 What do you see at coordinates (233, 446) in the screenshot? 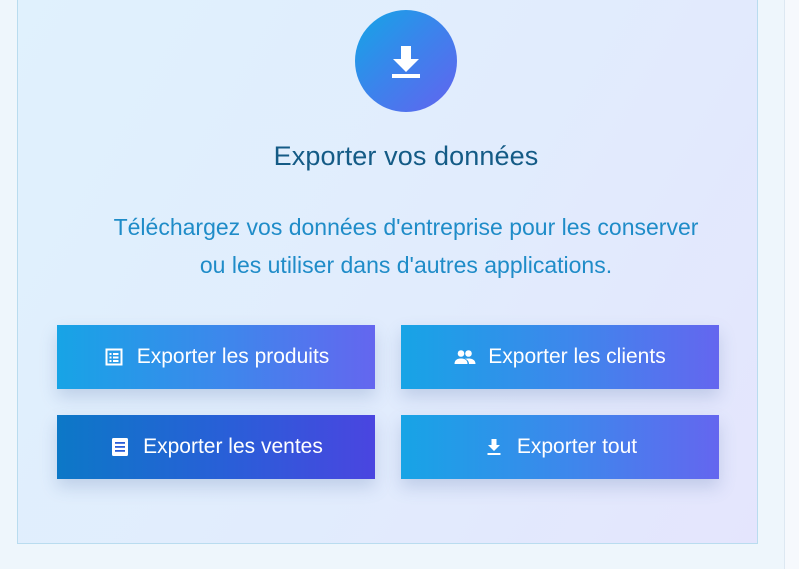
I see `export-sales-label: Exporter les ventes` at bounding box center [233, 446].